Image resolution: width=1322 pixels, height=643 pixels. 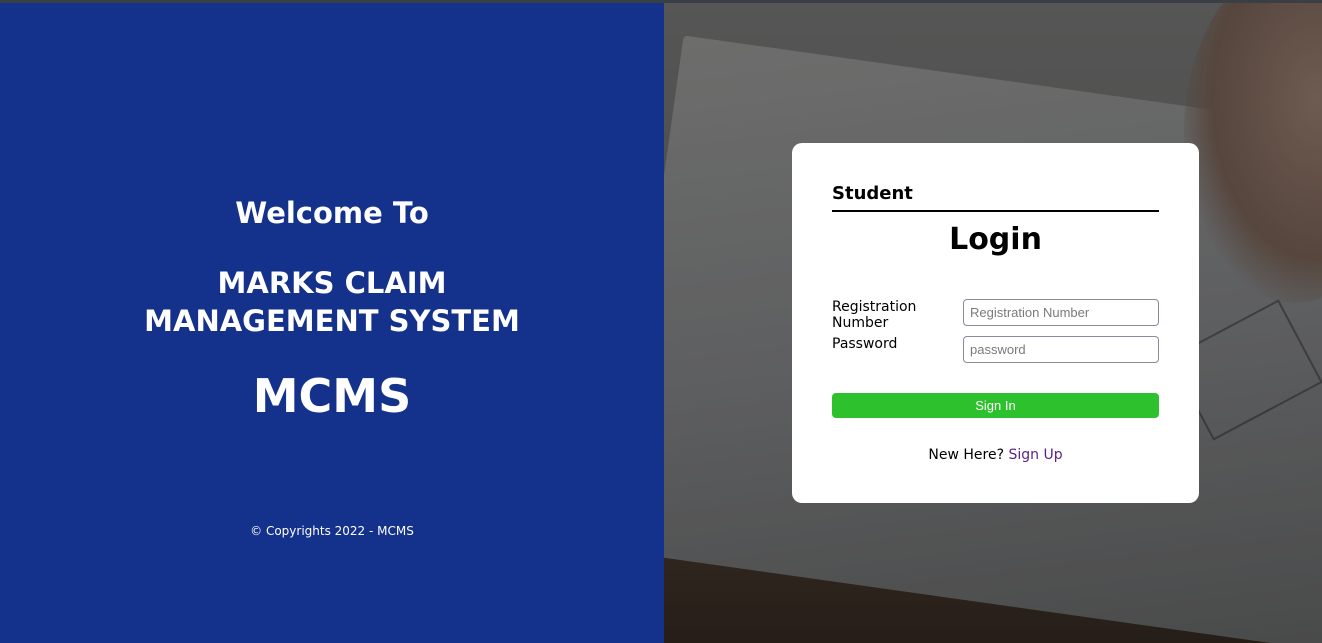 I want to click on sign-in-button: Sign In, so click(x=995, y=405).